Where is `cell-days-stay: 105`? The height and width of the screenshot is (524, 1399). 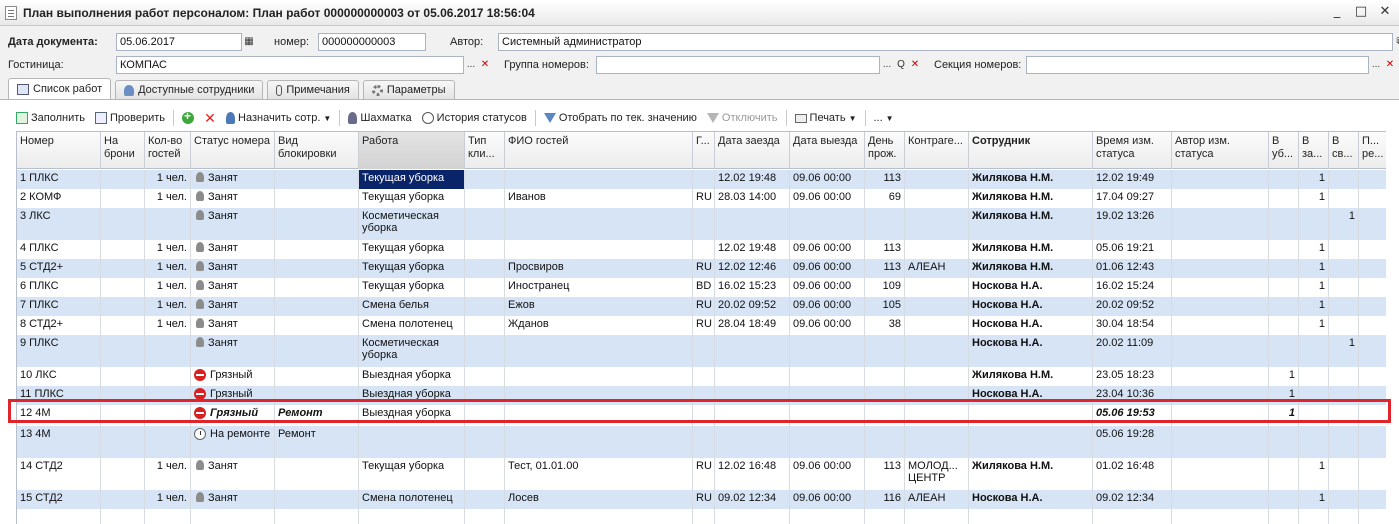
cell-days-stay: 105 is located at coordinates (885, 306).